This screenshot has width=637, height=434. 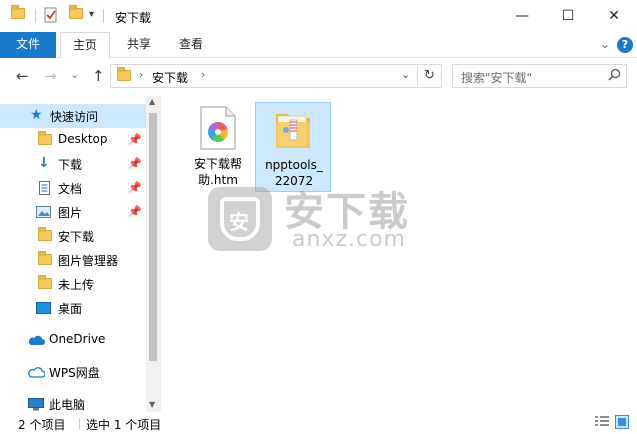 I want to click on new-folder-icon, so click(x=76, y=12).